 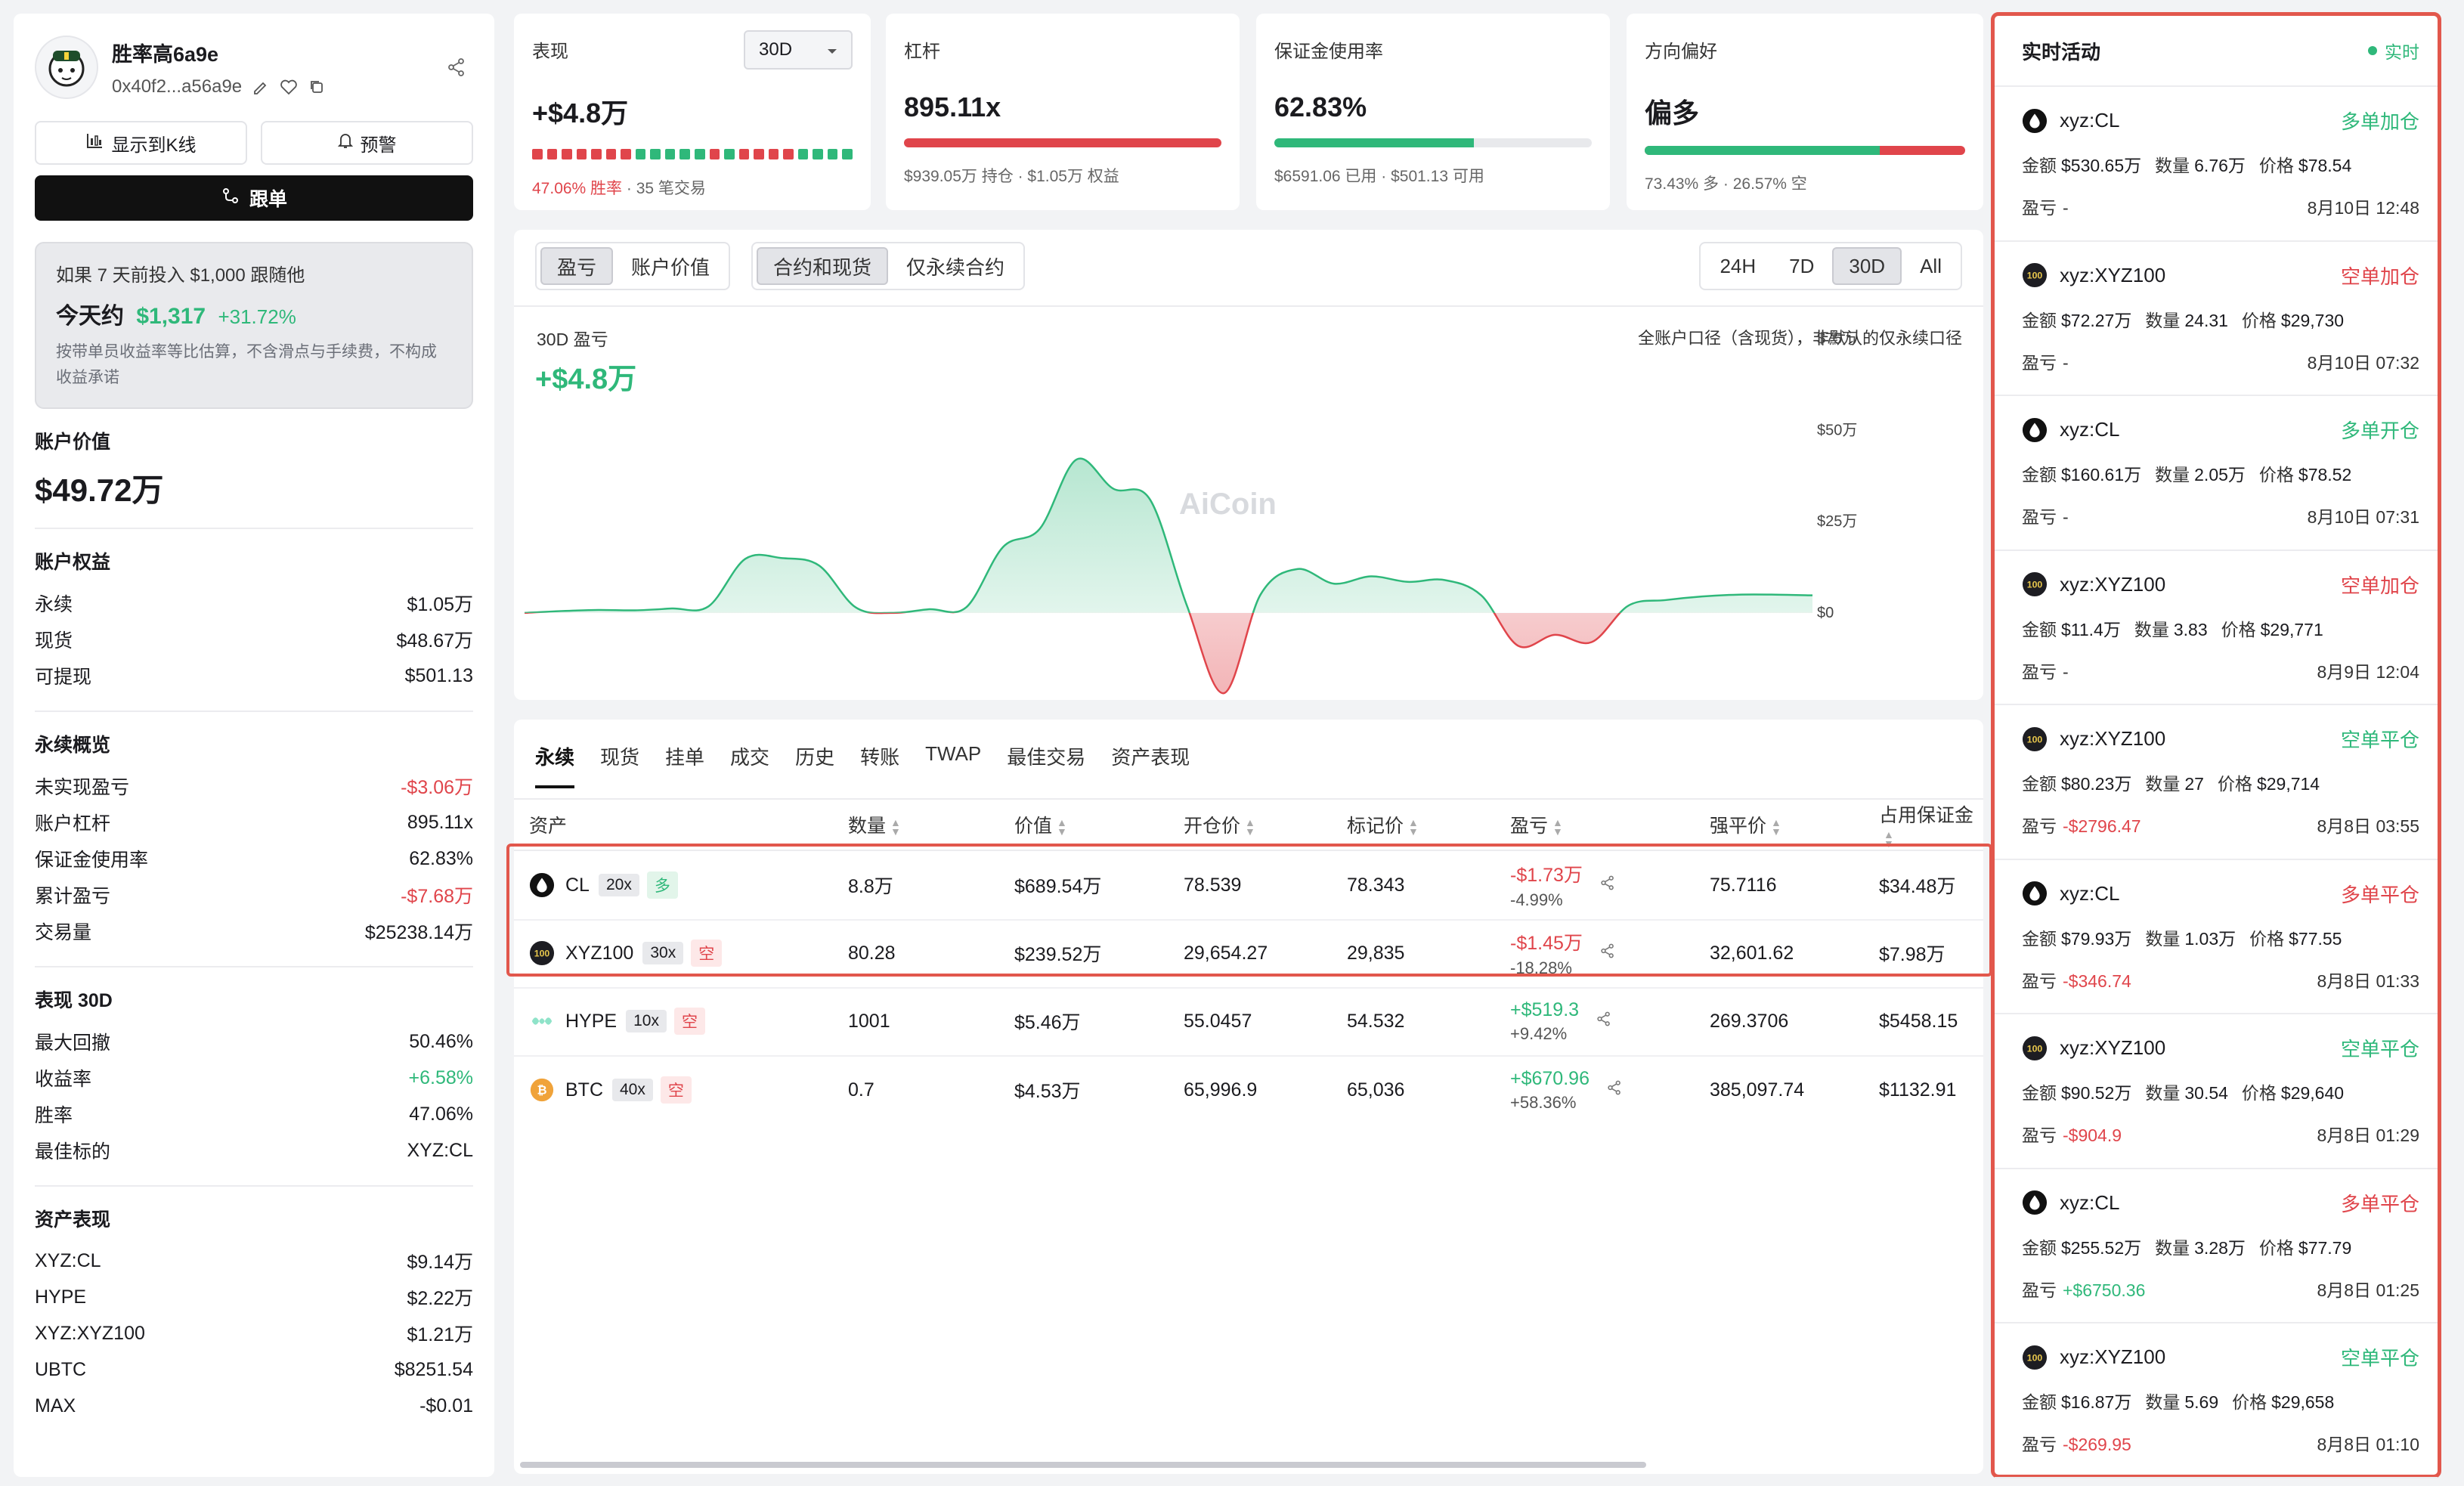 What do you see at coordinates (254, 1041) in the screenshot?
I see `performance-row: 最大回撤 50.46%` at bounding box center [254, 1041].